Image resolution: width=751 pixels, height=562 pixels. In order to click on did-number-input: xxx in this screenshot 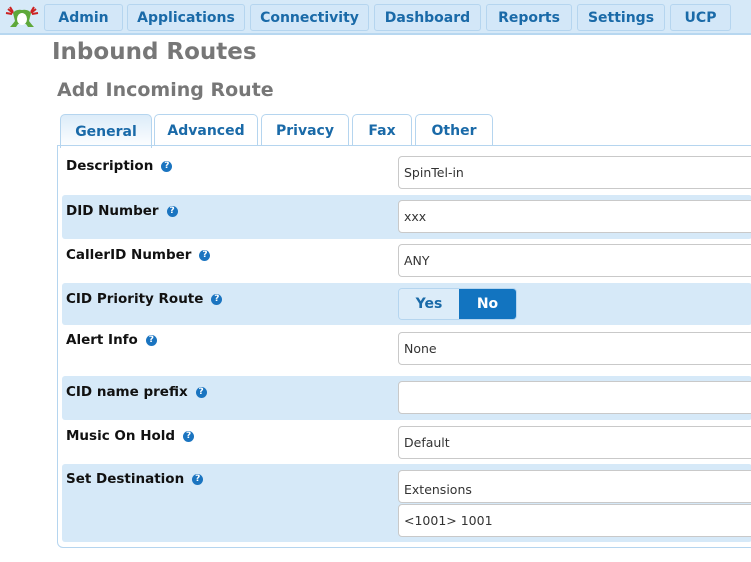, I will do `click(574, 216)`.